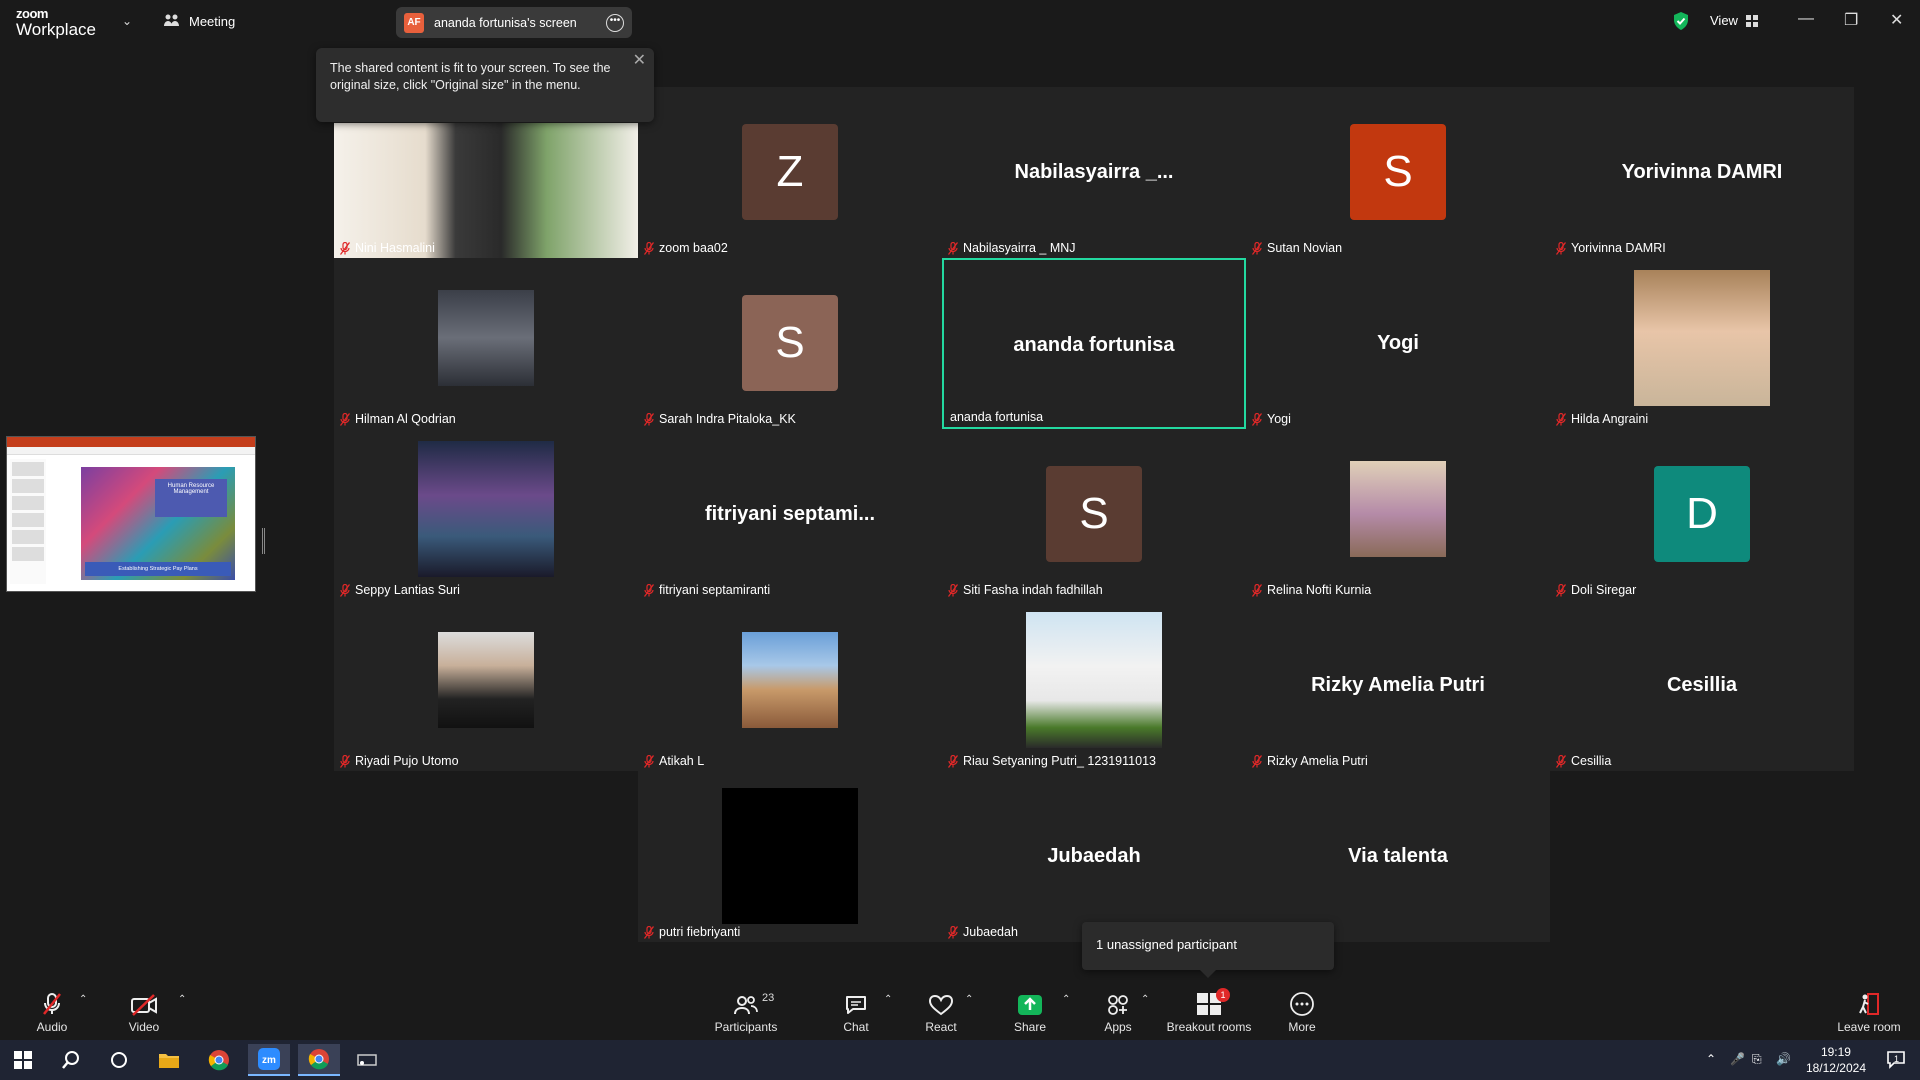 This screenshot has width=1920, height=1080. Describe the element at coordinates (56, 29) in the screenshot. I see `brand-workplace: Workplace` at that location.